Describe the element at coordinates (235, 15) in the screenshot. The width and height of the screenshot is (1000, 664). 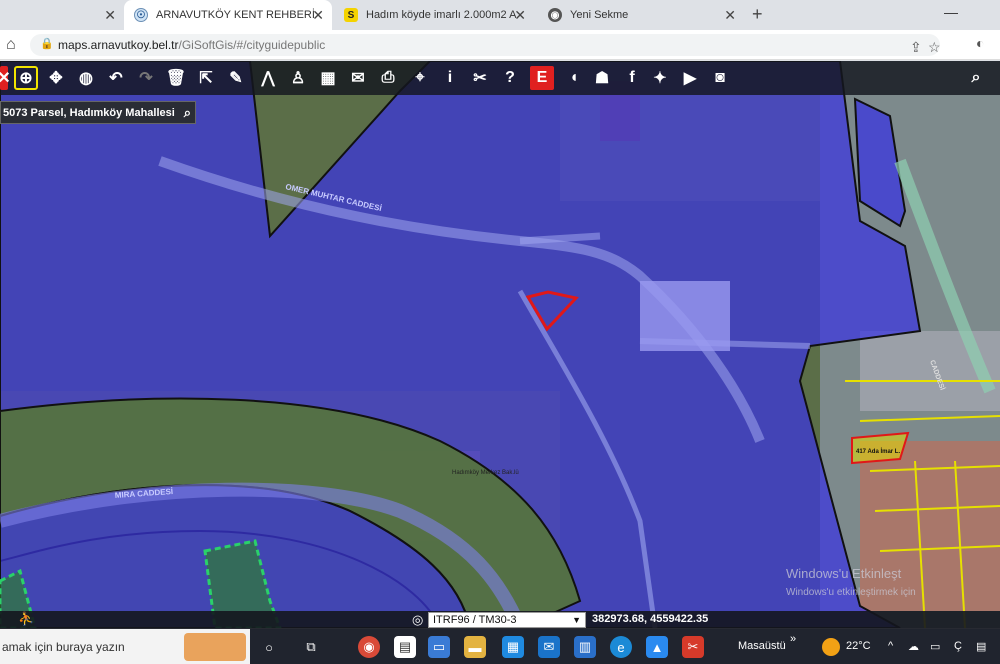
I see `tab-title: ARNAVUTKÖY KENT REHBERİ` at that location.